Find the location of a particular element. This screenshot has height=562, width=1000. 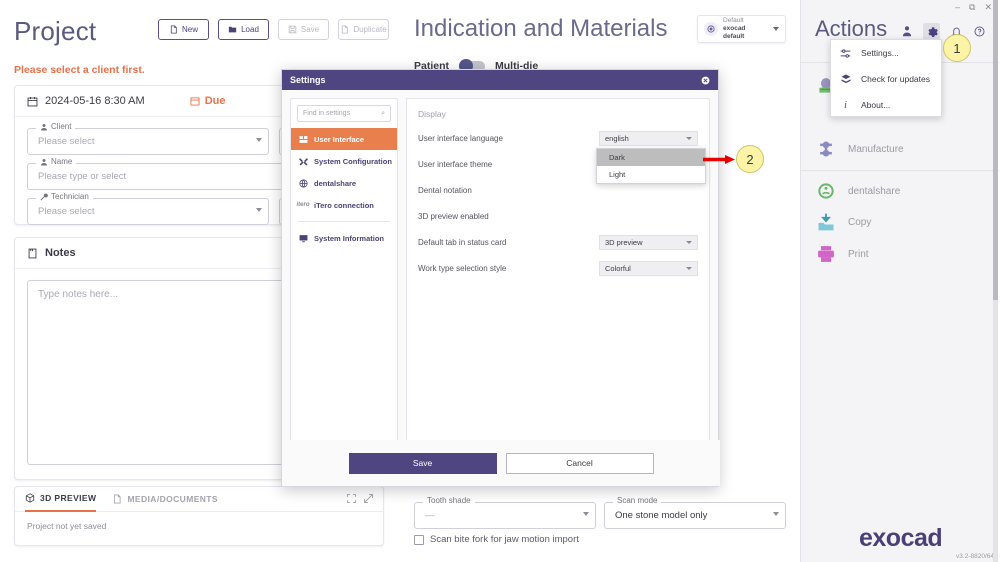

tab-media-documents: MEDIA/DOCUMENTS is located at coordinates (165, 499).